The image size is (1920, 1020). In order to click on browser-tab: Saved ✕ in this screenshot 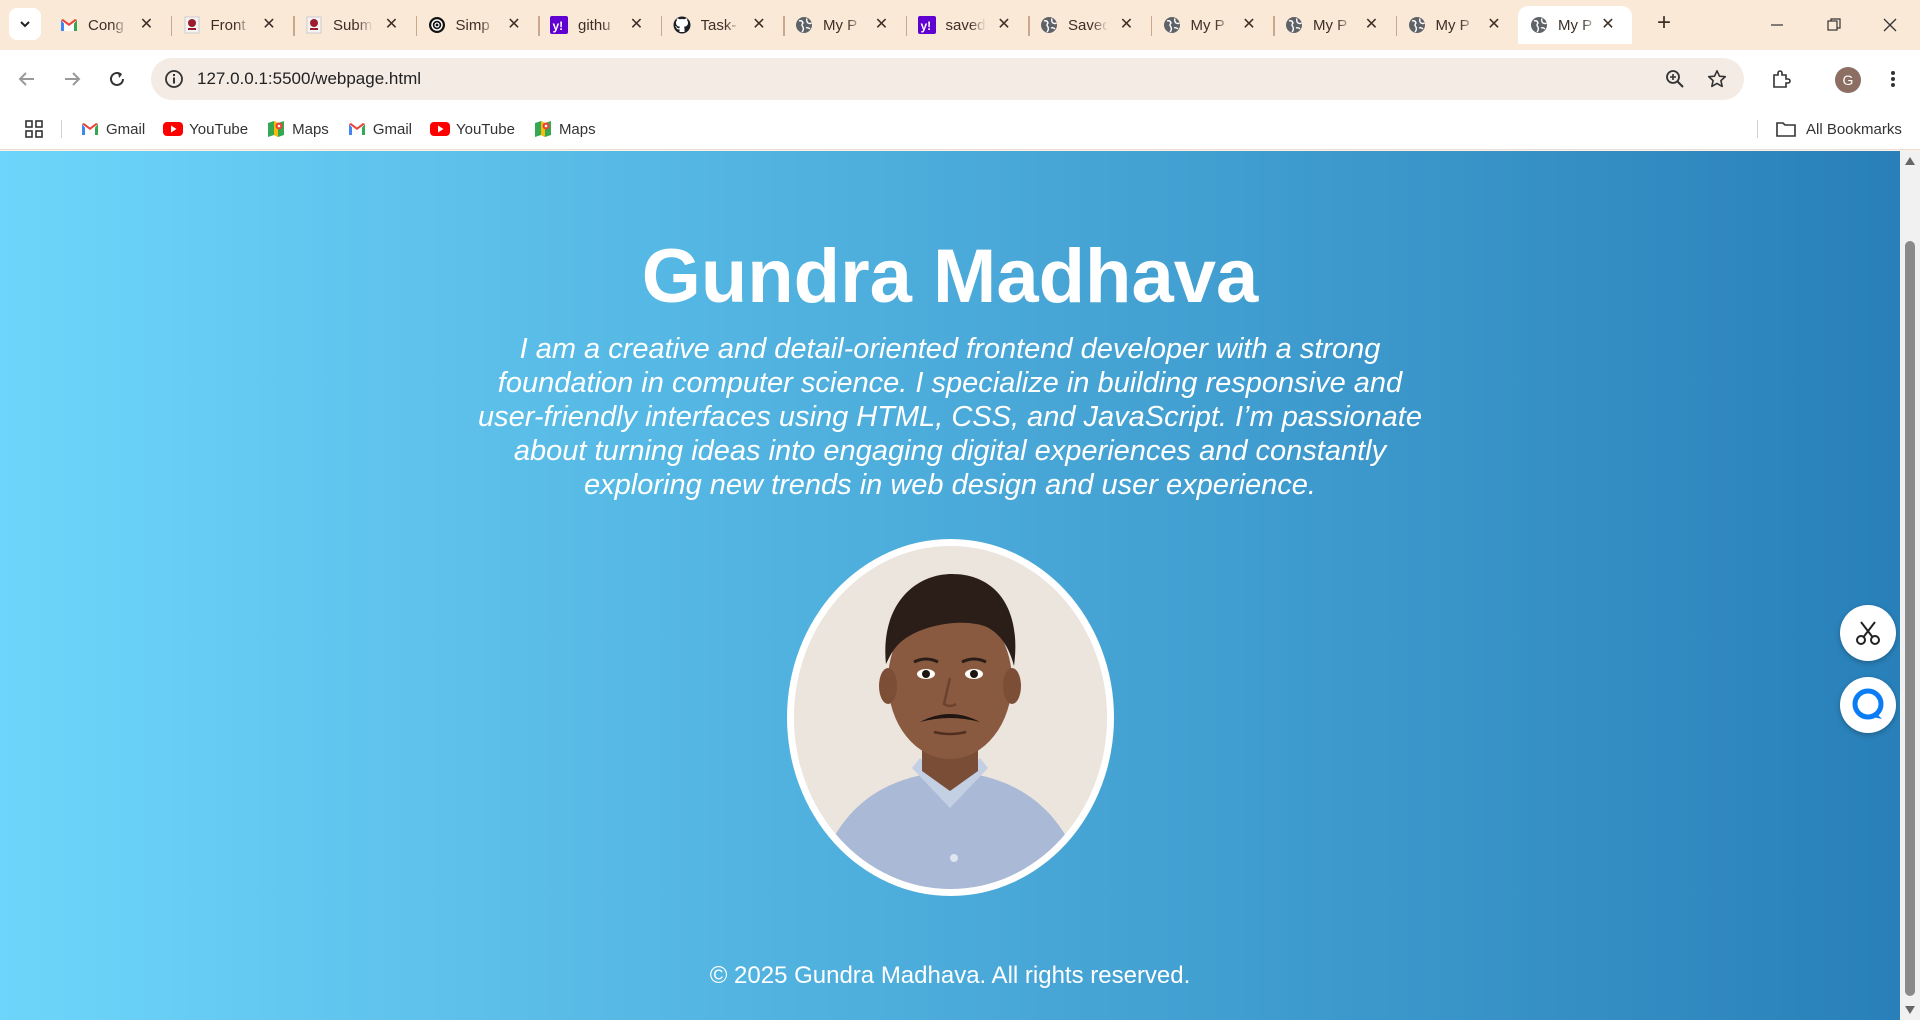, I will do `click(1089, 25)`.